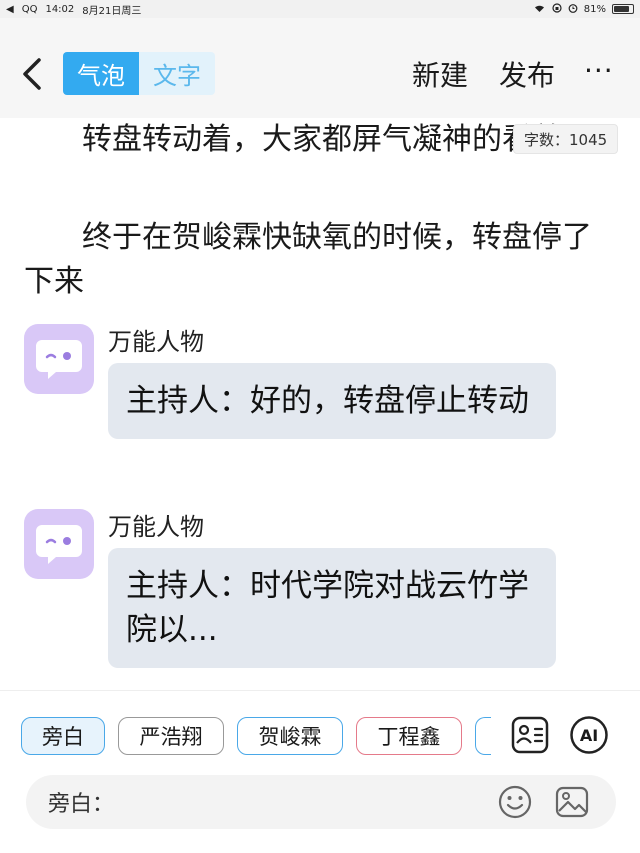 The image size is (640, 853). I want to click on input-bar: 旁白：, so click(321, 802).